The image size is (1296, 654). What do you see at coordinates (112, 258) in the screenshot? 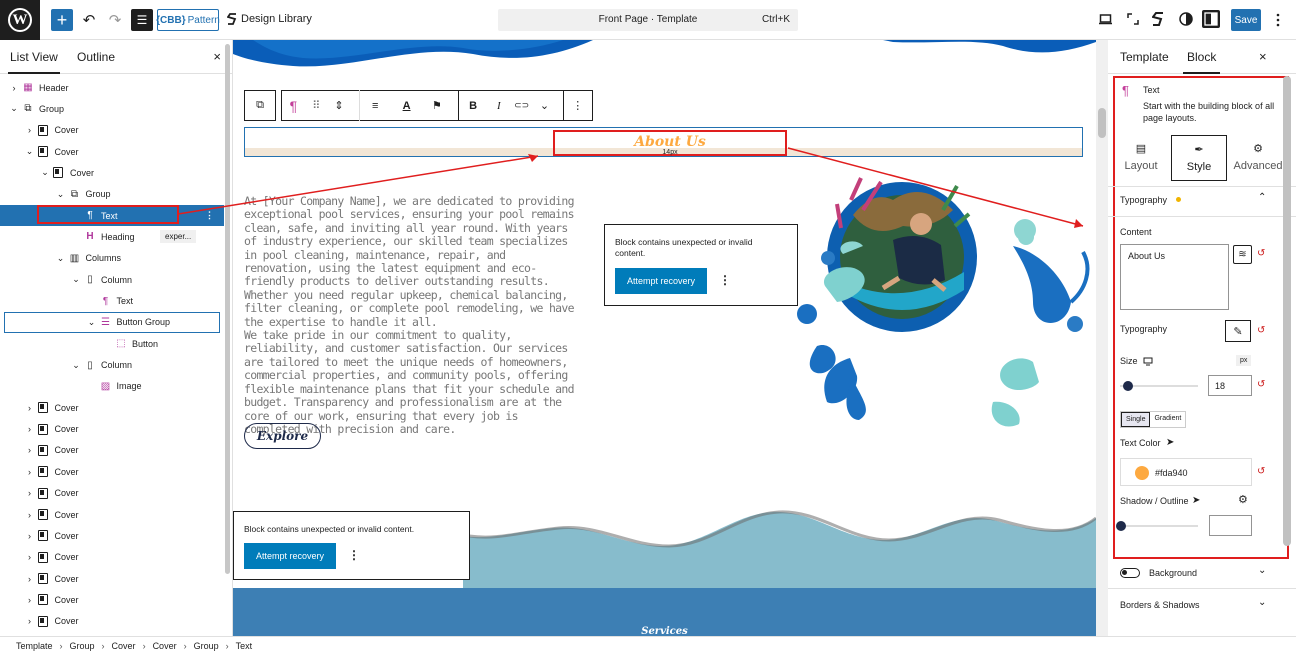
I see `list-view-item-columns: ⌄ ▥ Columns` at bounding box center [112, 258].